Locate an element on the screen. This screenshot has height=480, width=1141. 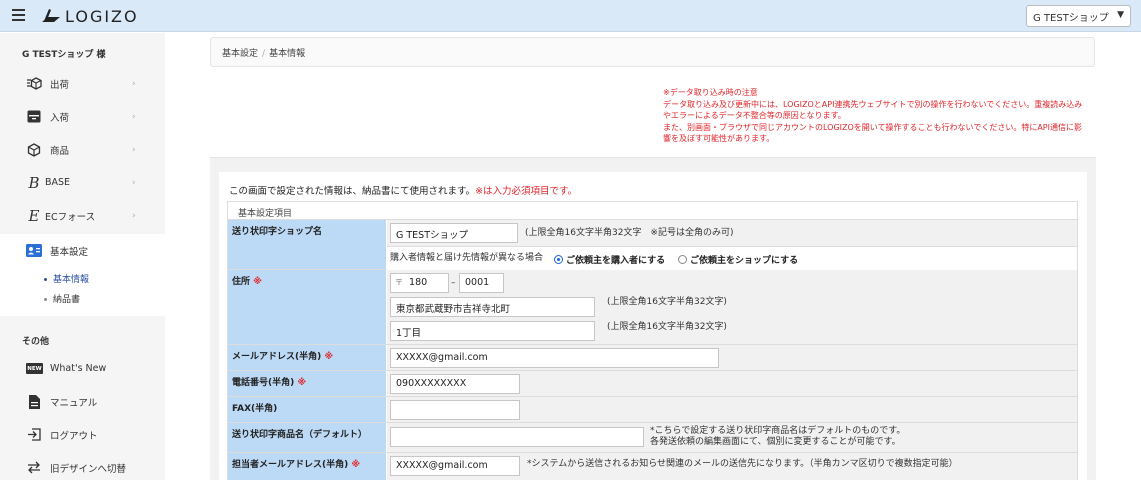
field-label-text: 電話番号(半角) is located at coordinates (263, 383).